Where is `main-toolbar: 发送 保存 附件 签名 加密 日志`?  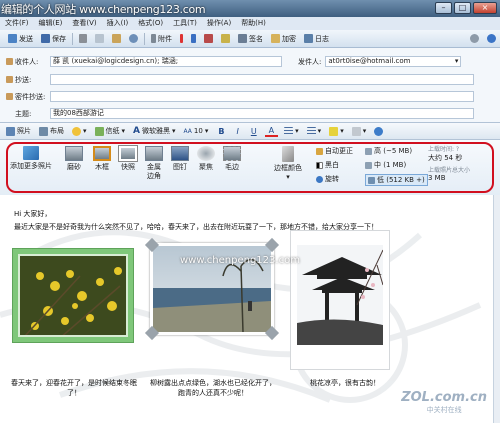
main-toolbar: 发送 保存 附件 签名 加密 日志 is located at coordinates (250, 39).